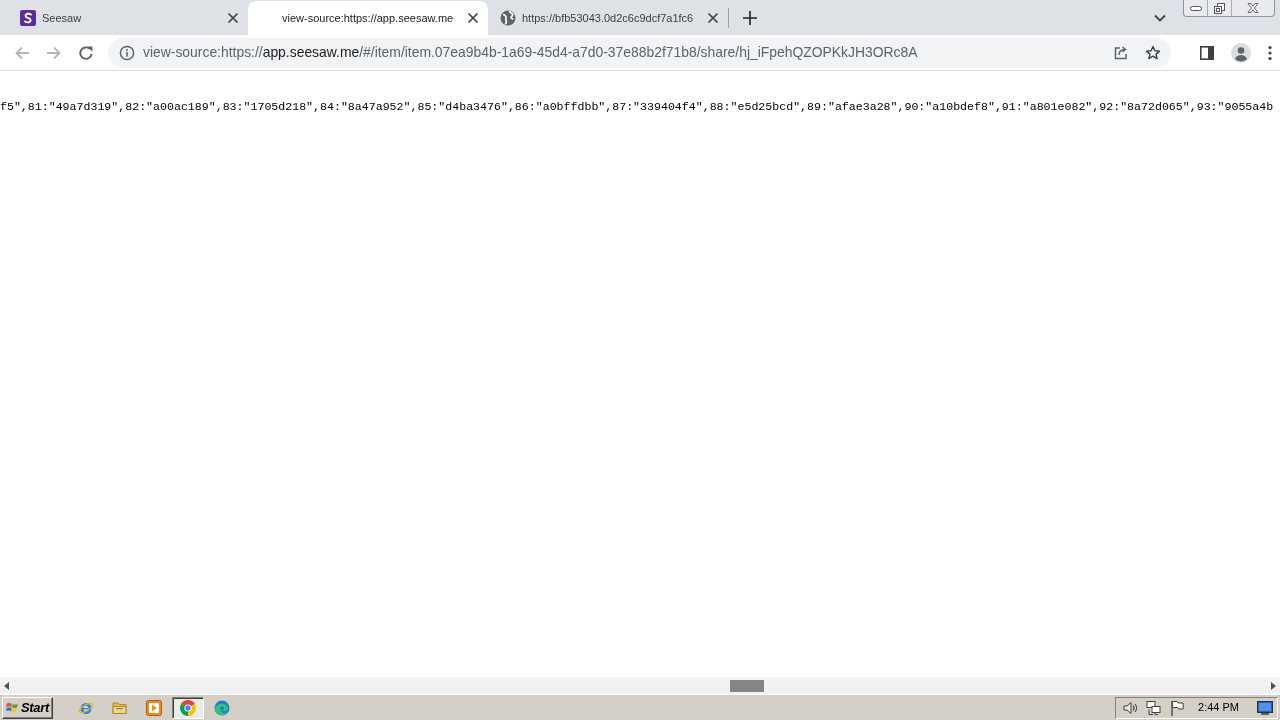 The height and width of the screenshot is (720, 1280). Describe the element at coordinates (120, 707) in the screenshot. I see `folder-icon` at that location.